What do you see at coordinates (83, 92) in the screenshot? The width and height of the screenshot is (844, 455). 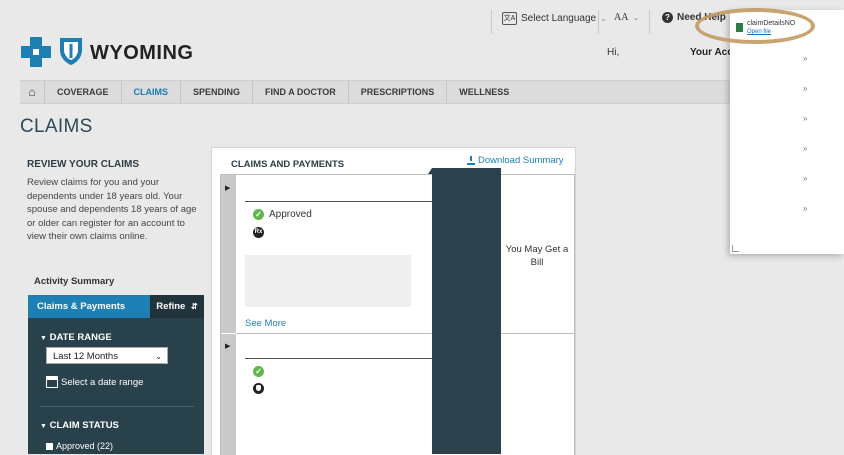 I see `tab-coverage: COVERAGE` at bounding box center [83, 92].